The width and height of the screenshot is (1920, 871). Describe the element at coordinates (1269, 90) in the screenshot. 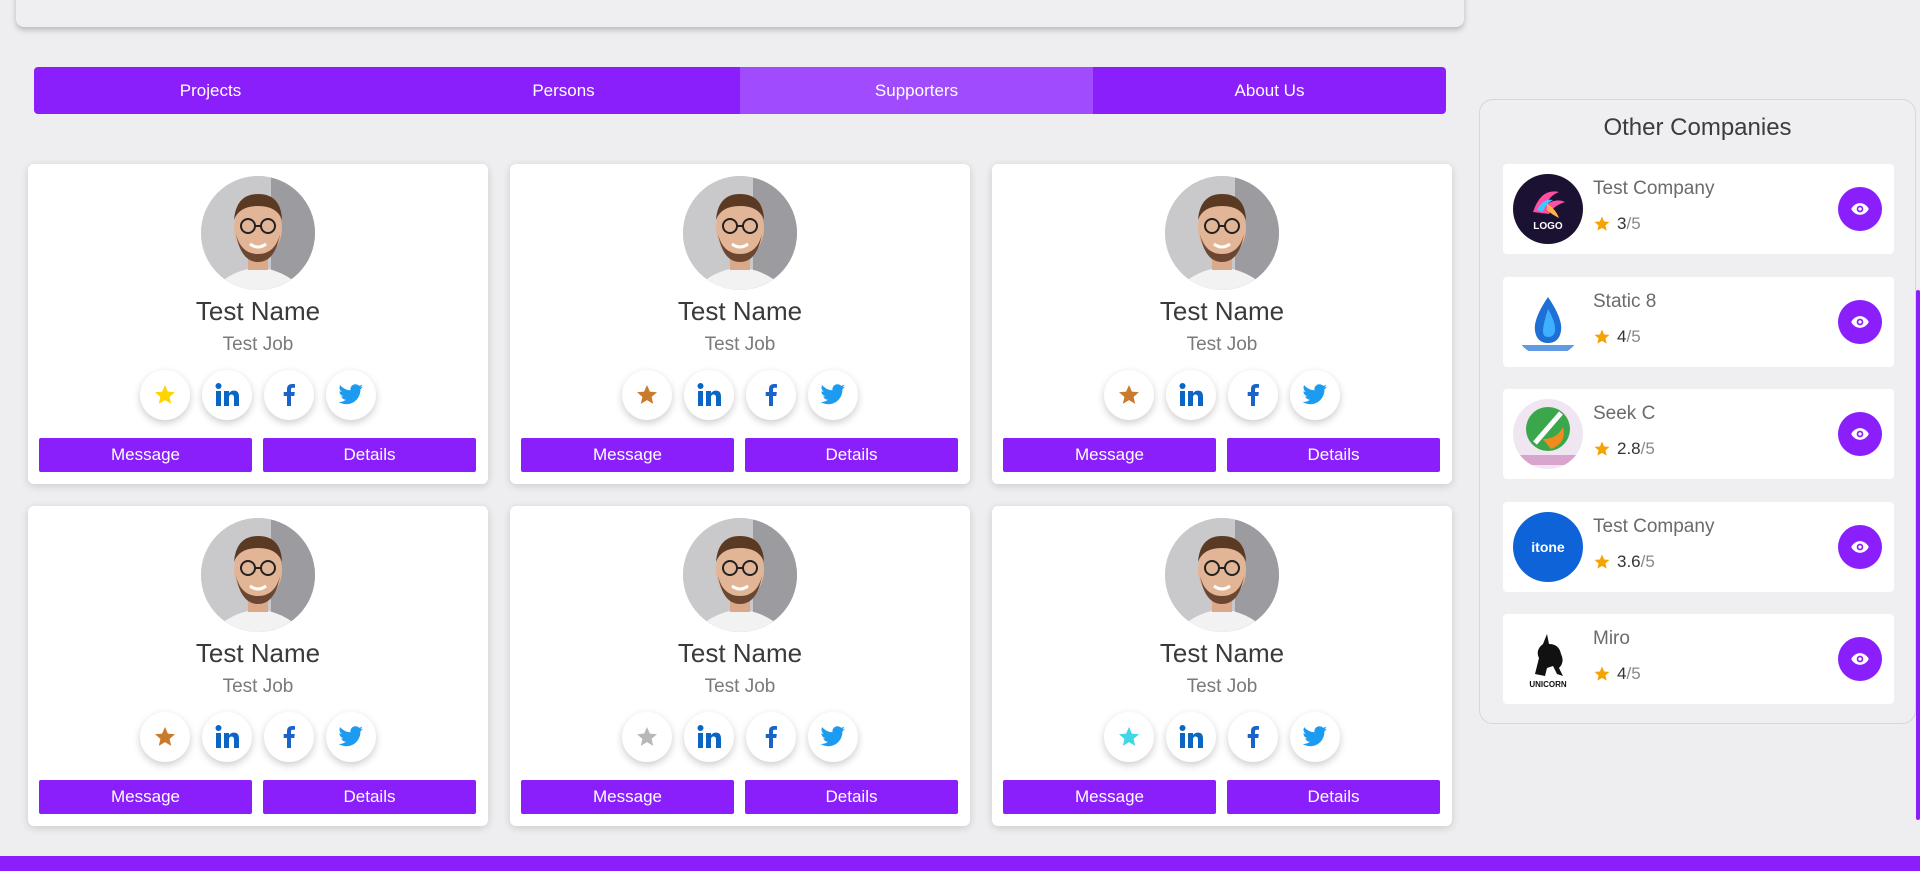

I see `tab-about-us: About Us` at that location.